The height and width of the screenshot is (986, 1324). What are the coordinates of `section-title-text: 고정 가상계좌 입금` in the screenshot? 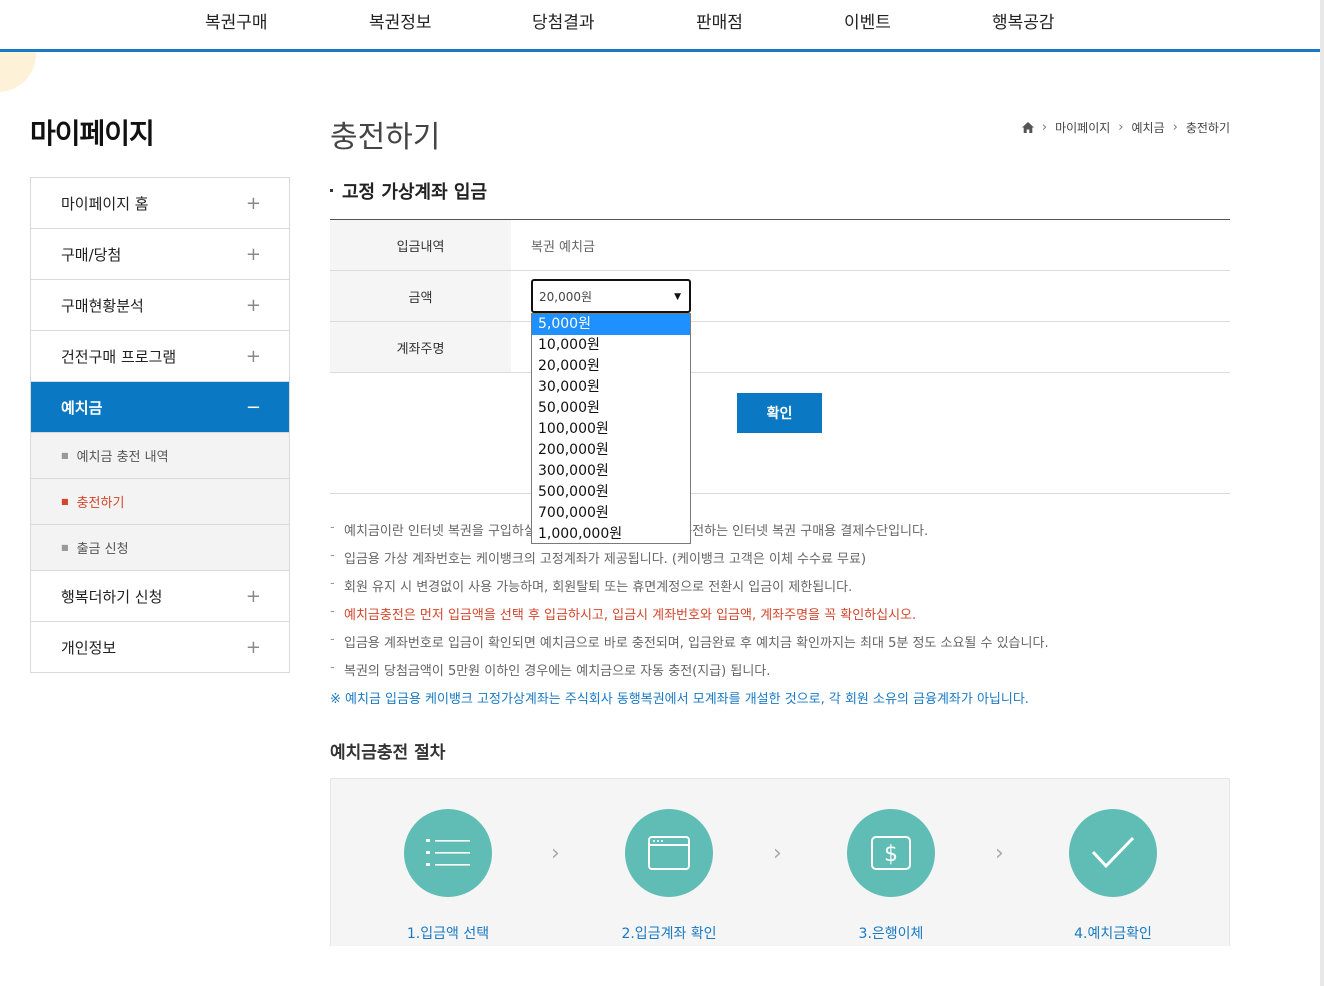 It's located at (415, 192).